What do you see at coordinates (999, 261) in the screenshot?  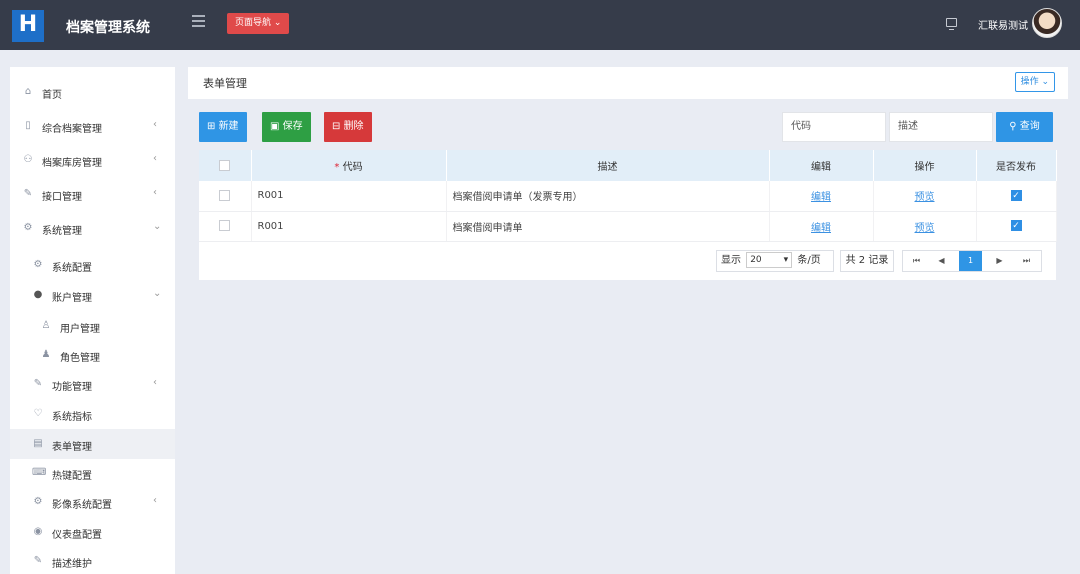 I see `next-page-icon: ▶` at bounding box center [999, 261].